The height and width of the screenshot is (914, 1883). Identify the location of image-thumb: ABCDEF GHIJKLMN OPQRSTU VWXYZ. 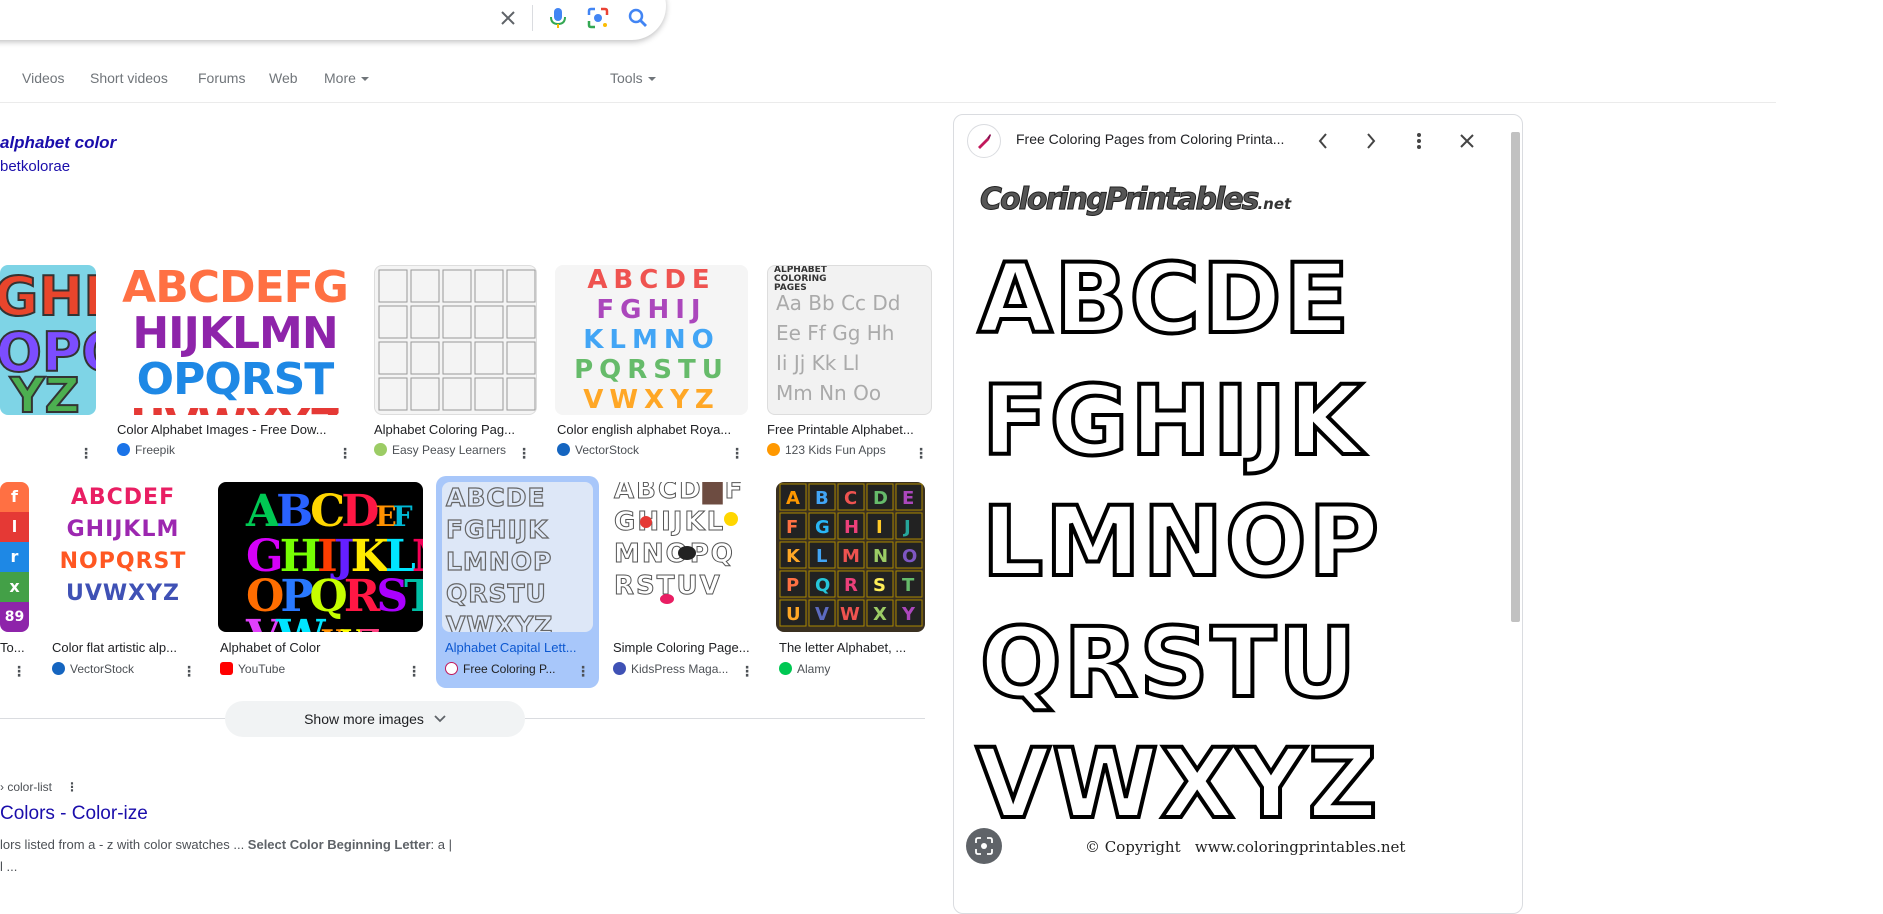
(320, 557).